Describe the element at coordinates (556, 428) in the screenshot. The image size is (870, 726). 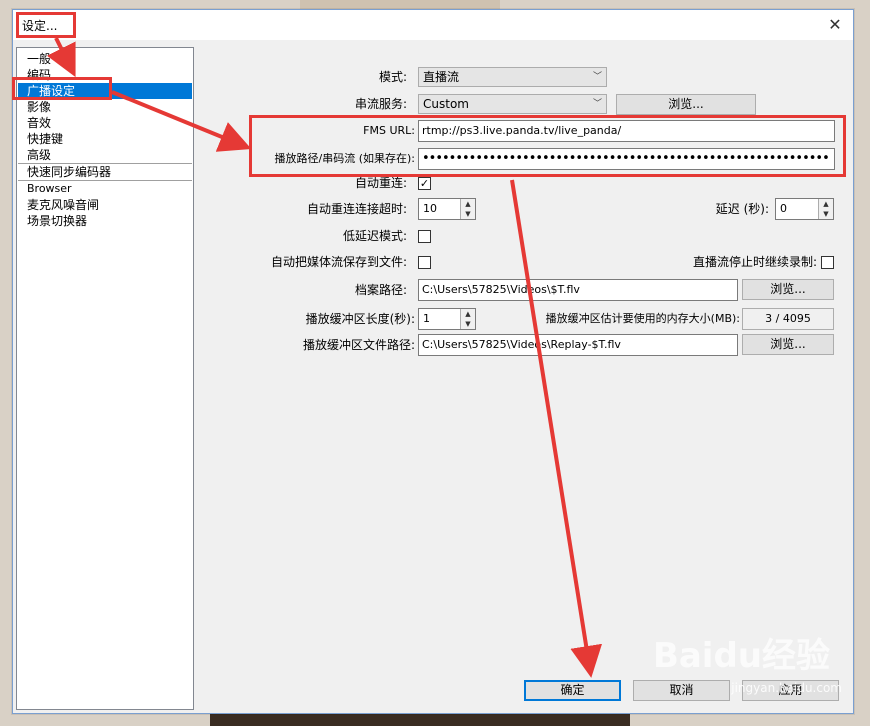
I see `arrow-to-ok-button` at that location.